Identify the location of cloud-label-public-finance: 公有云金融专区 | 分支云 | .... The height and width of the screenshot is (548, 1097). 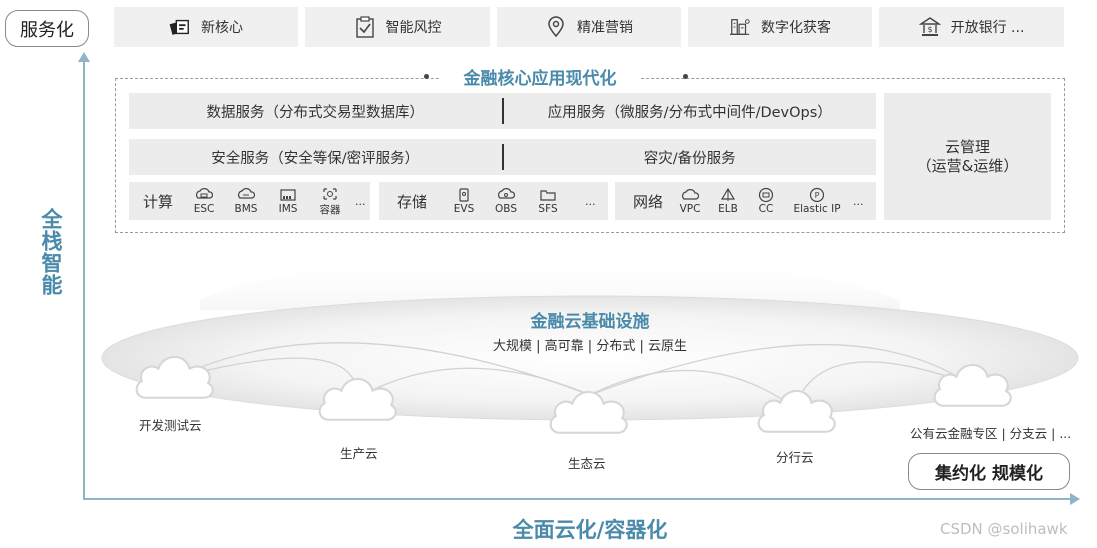
(991, 433).